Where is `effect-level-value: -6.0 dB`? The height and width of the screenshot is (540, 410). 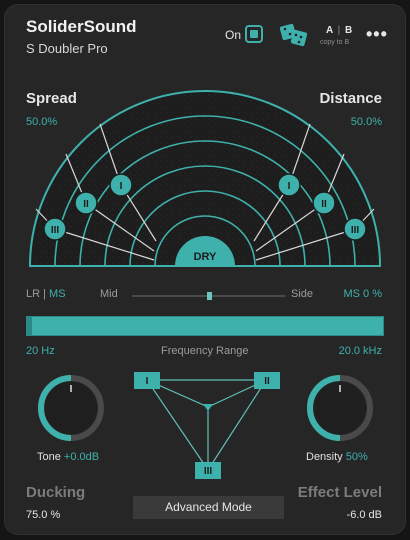
effect-level-value: -6.0 dB is located at coordinates (364, 515).